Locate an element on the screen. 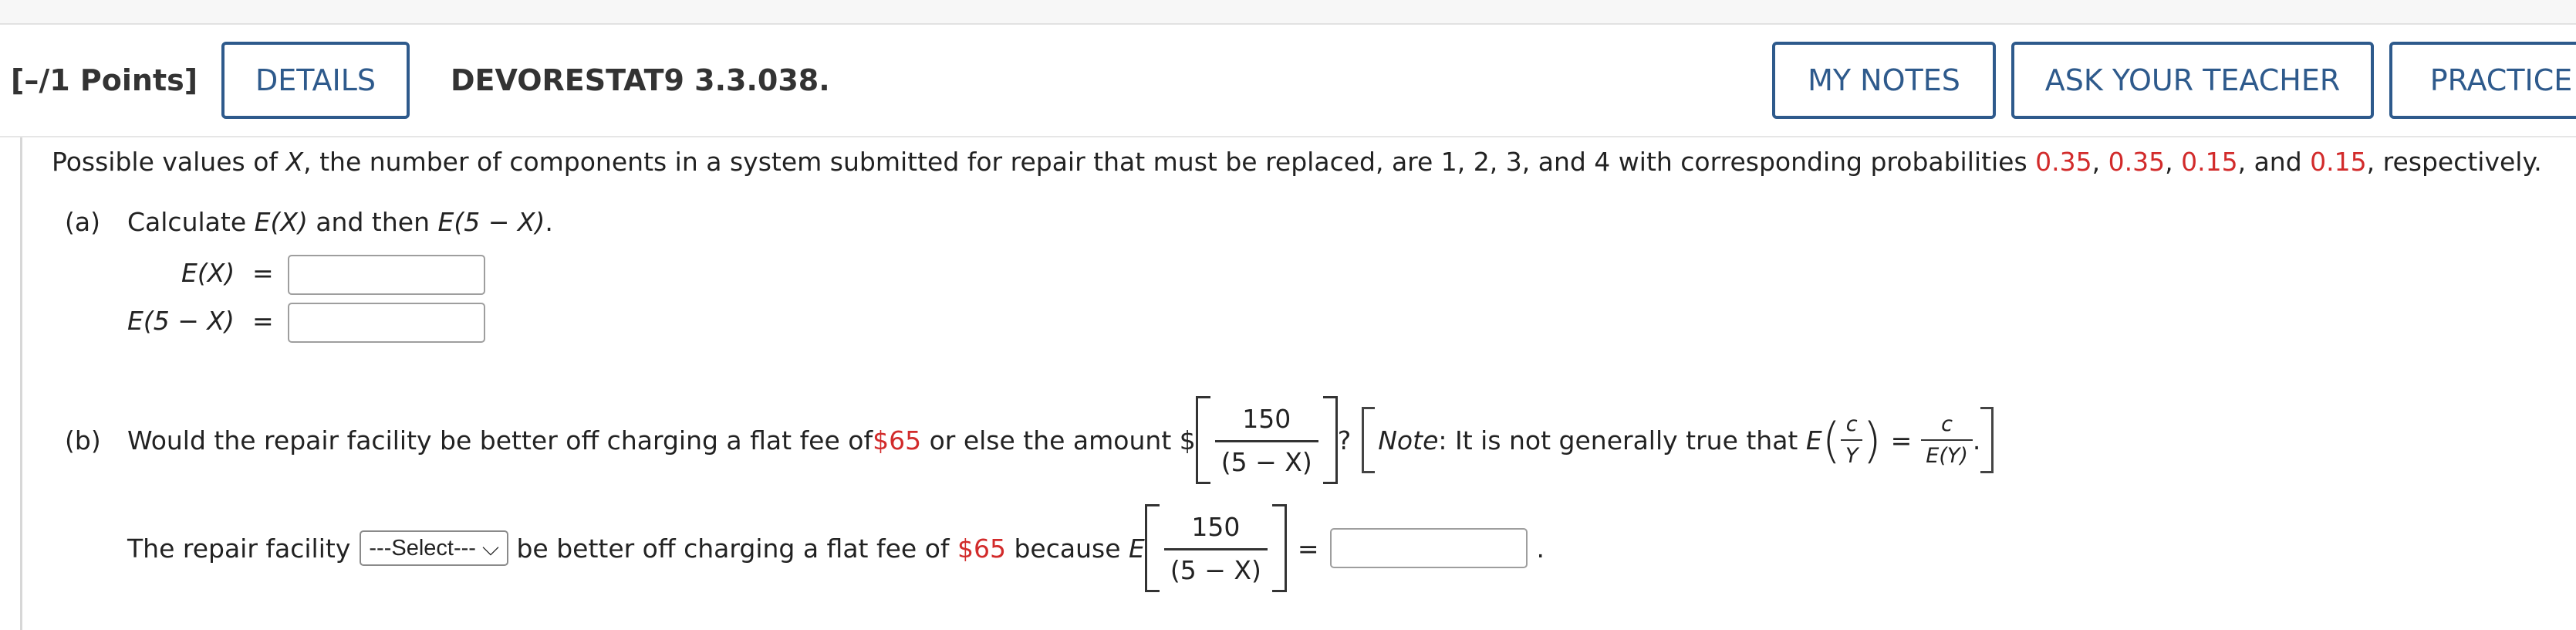  intro-text: , respectively. is located at coordinates (2454, 162).